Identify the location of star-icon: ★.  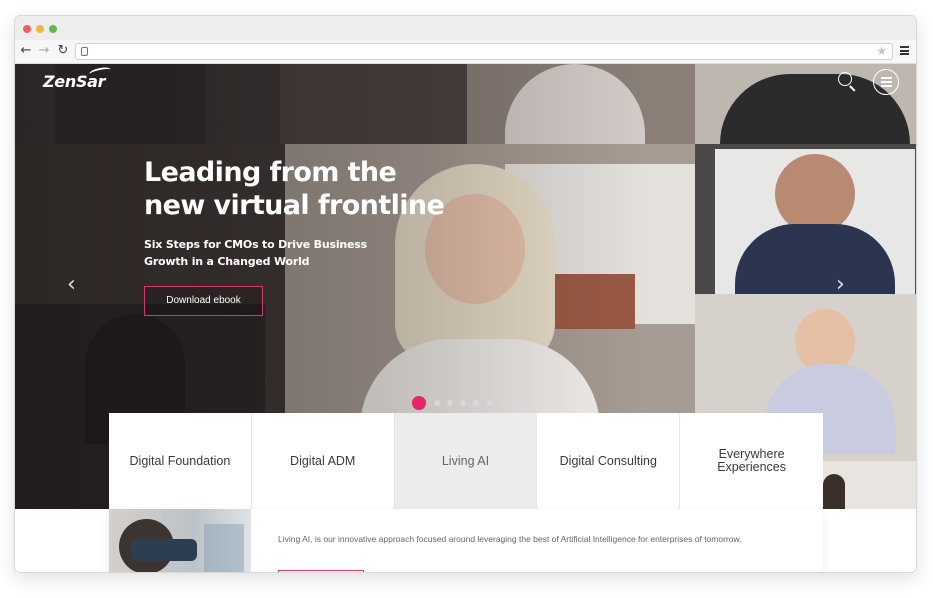
(881, 51).